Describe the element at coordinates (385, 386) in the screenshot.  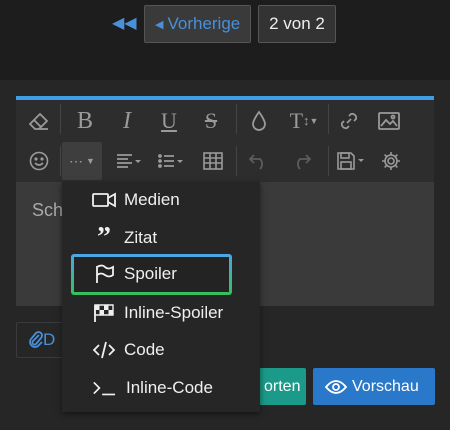
I see `preview-label: Vorschau` at that location.